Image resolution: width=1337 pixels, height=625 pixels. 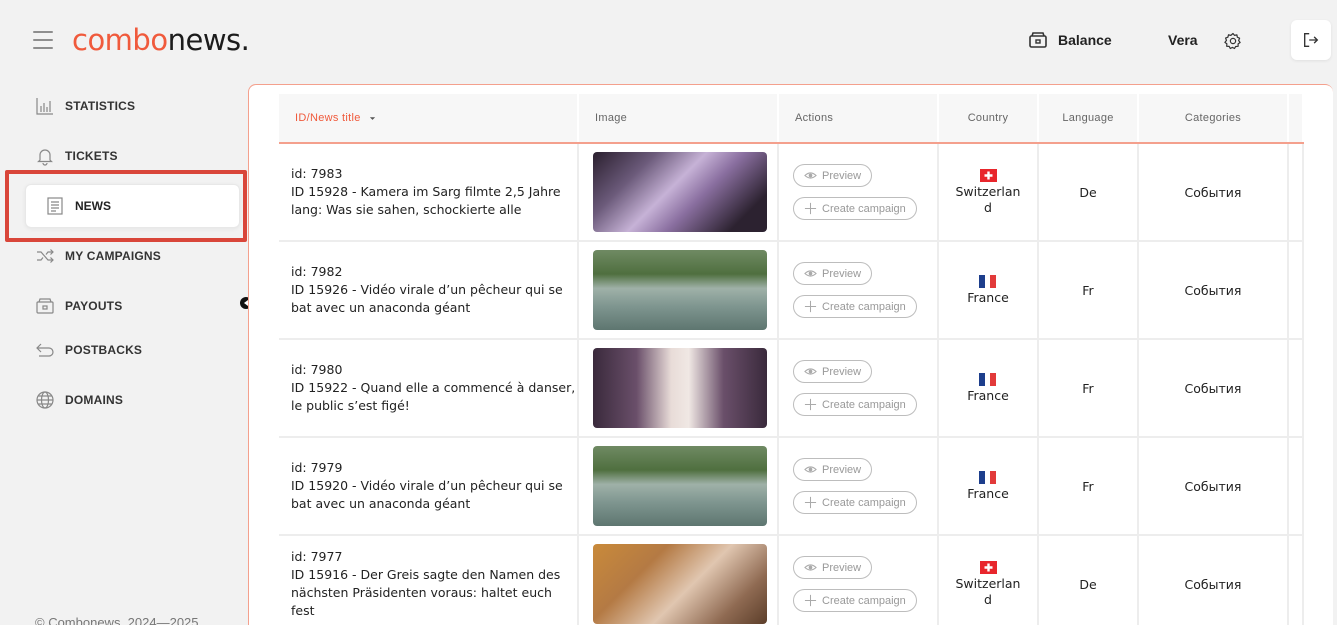 I want to click on sidebar-item-postbacks: POSTBACKS, so click(x=88, y=350).